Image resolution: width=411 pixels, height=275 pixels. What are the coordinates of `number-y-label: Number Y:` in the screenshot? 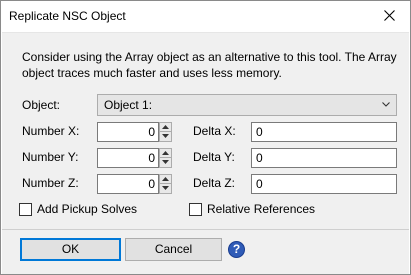 It's located at (50, 157).